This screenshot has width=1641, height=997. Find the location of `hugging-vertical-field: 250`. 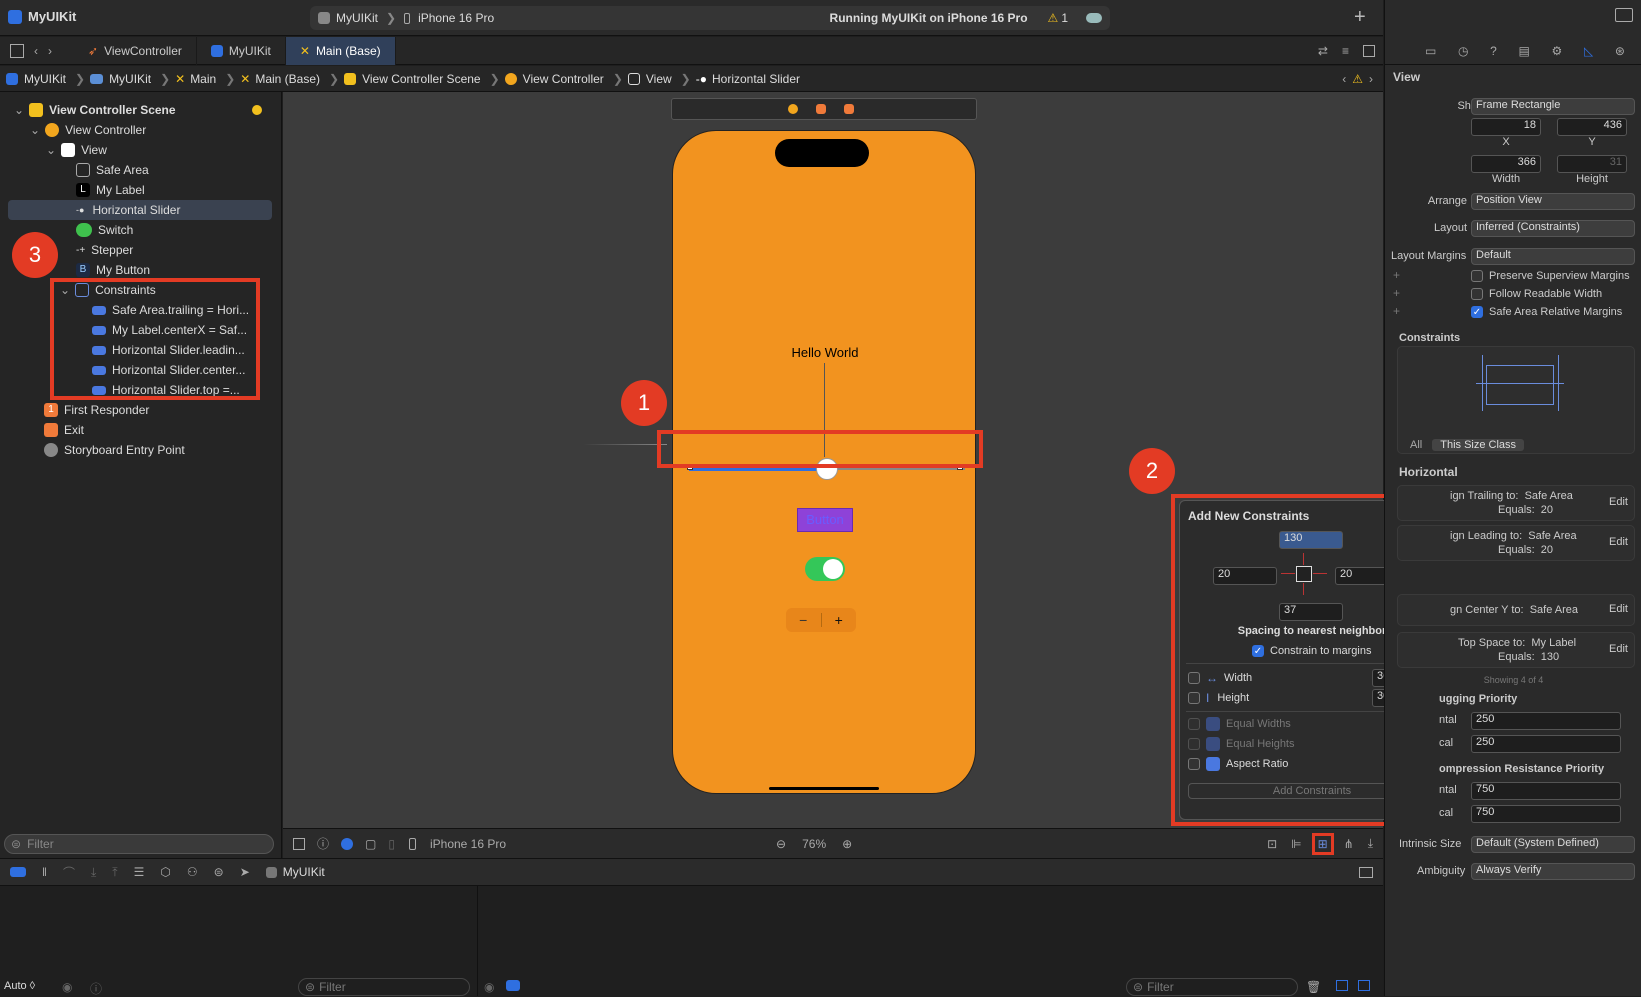

hugging-vertical-field: 250 is located at coordinates (1546, 744).